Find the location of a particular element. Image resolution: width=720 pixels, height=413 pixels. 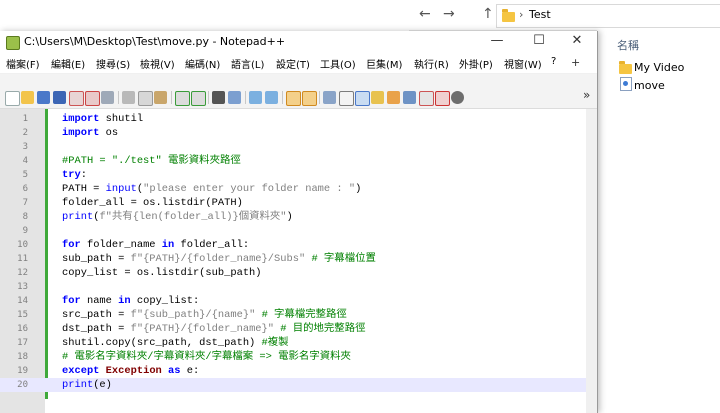

indent-guide-icon is located at coordinates (362, 98).